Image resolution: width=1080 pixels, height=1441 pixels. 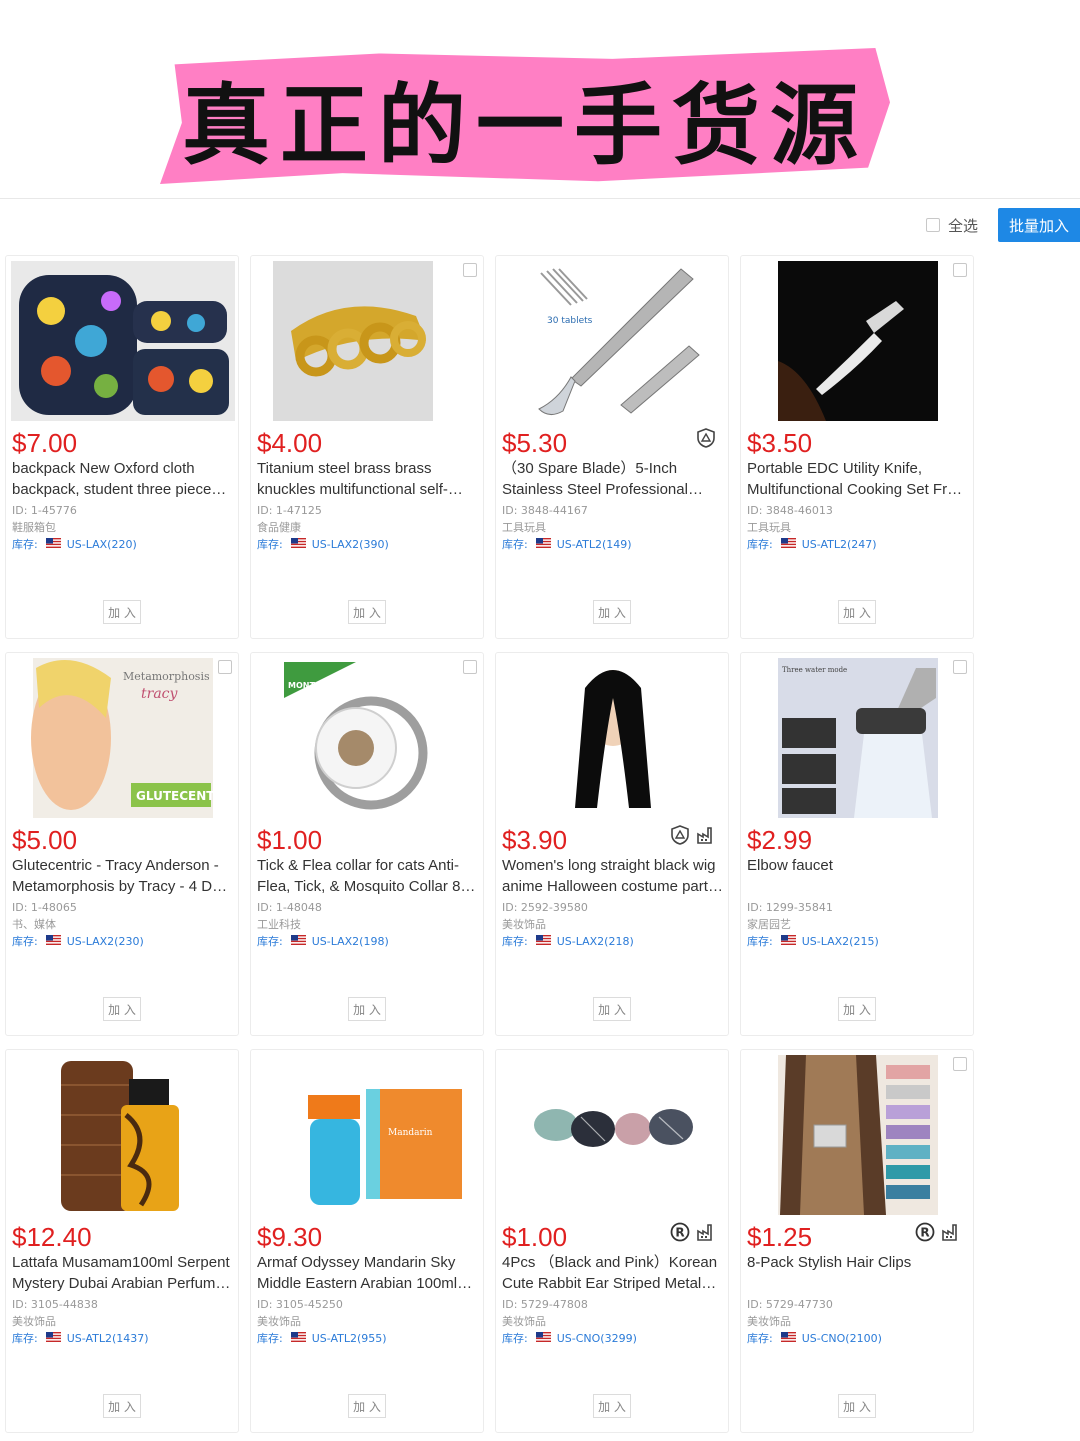 What do you see at coordinates (613, 1135) in the screenshot?
I see `scrunchies-image` at bounding box center [613, 1135].